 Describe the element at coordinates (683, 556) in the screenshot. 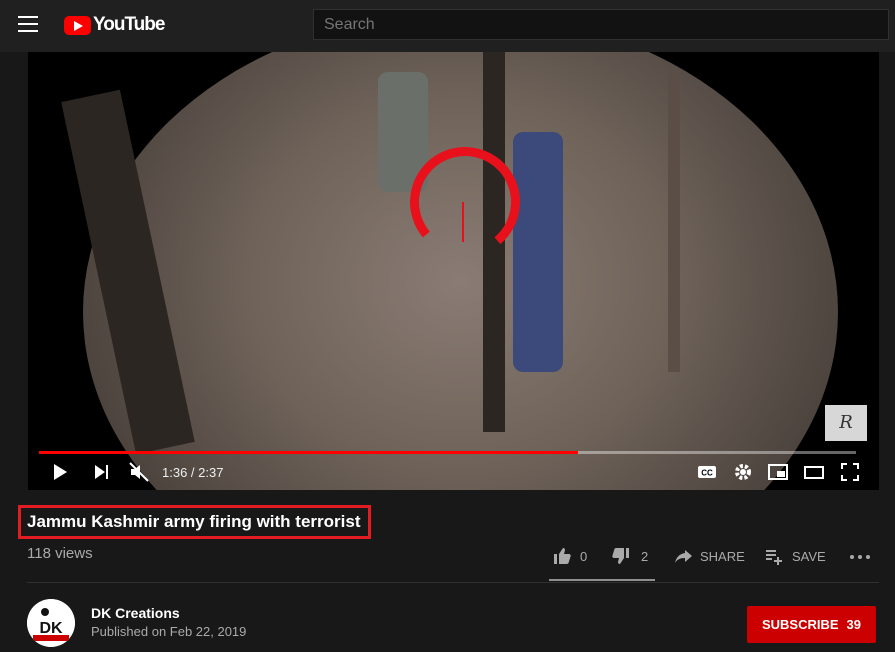

I see `share-icon` at that location.